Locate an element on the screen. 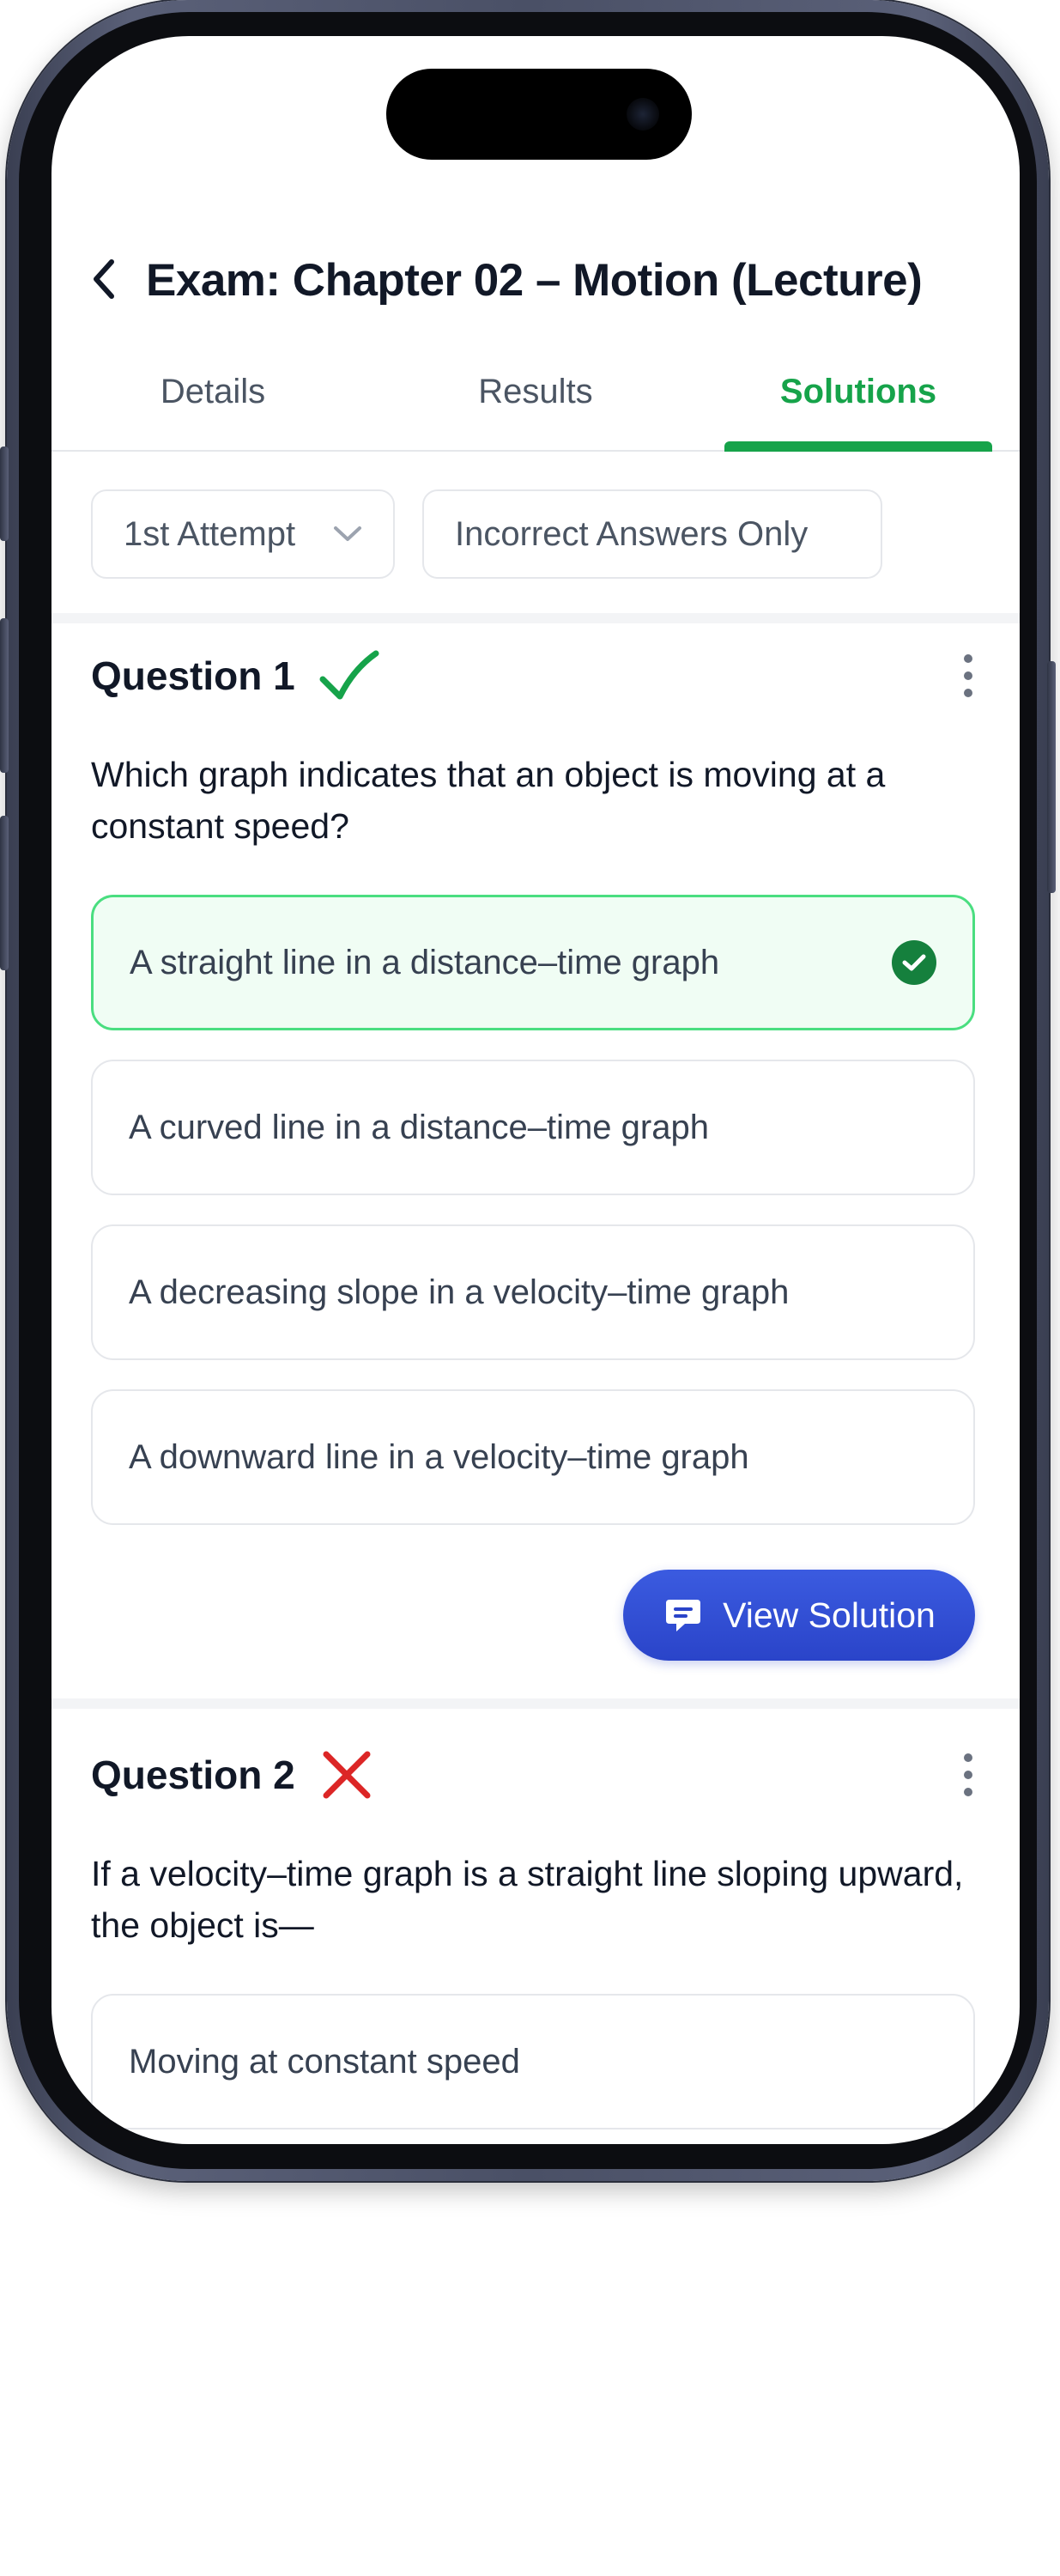  tab-bar: Details Results Solutions is located at coordinates (535, 403).